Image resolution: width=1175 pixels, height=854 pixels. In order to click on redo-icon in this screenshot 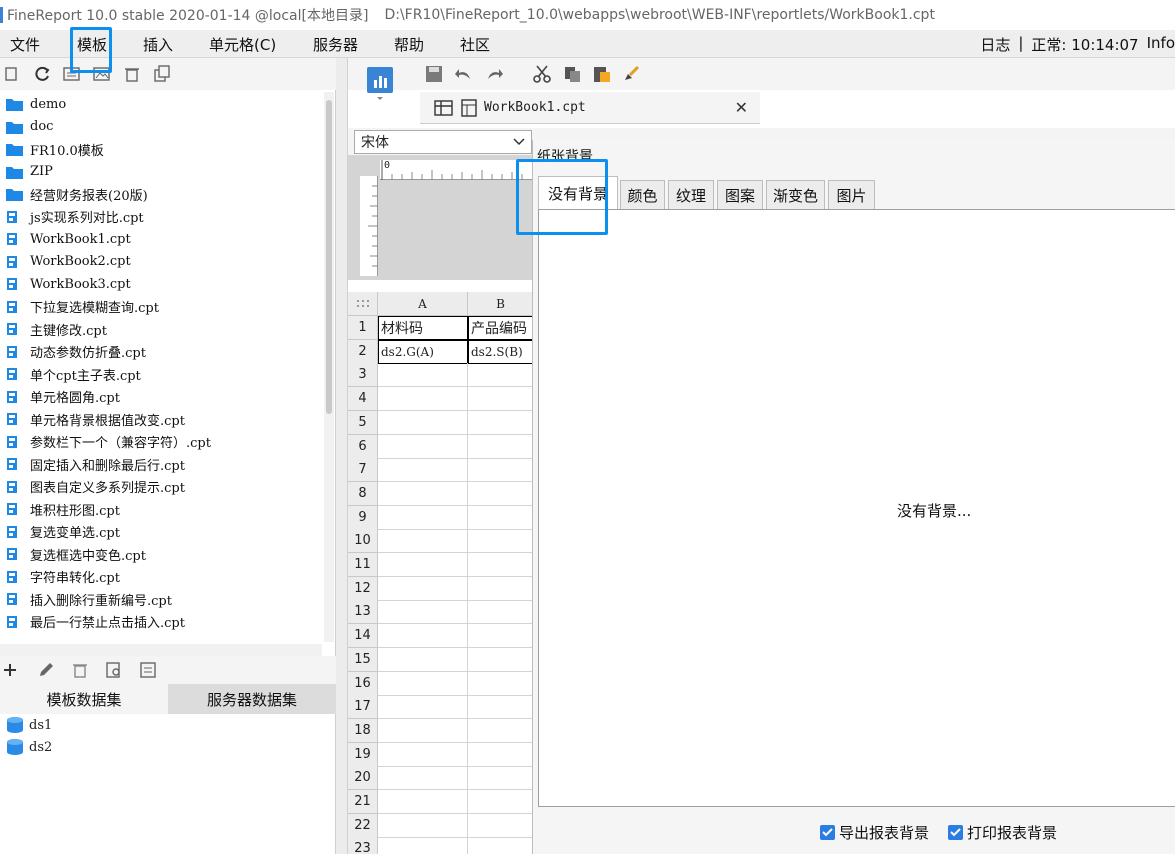, I will do `click(494, 74)`.